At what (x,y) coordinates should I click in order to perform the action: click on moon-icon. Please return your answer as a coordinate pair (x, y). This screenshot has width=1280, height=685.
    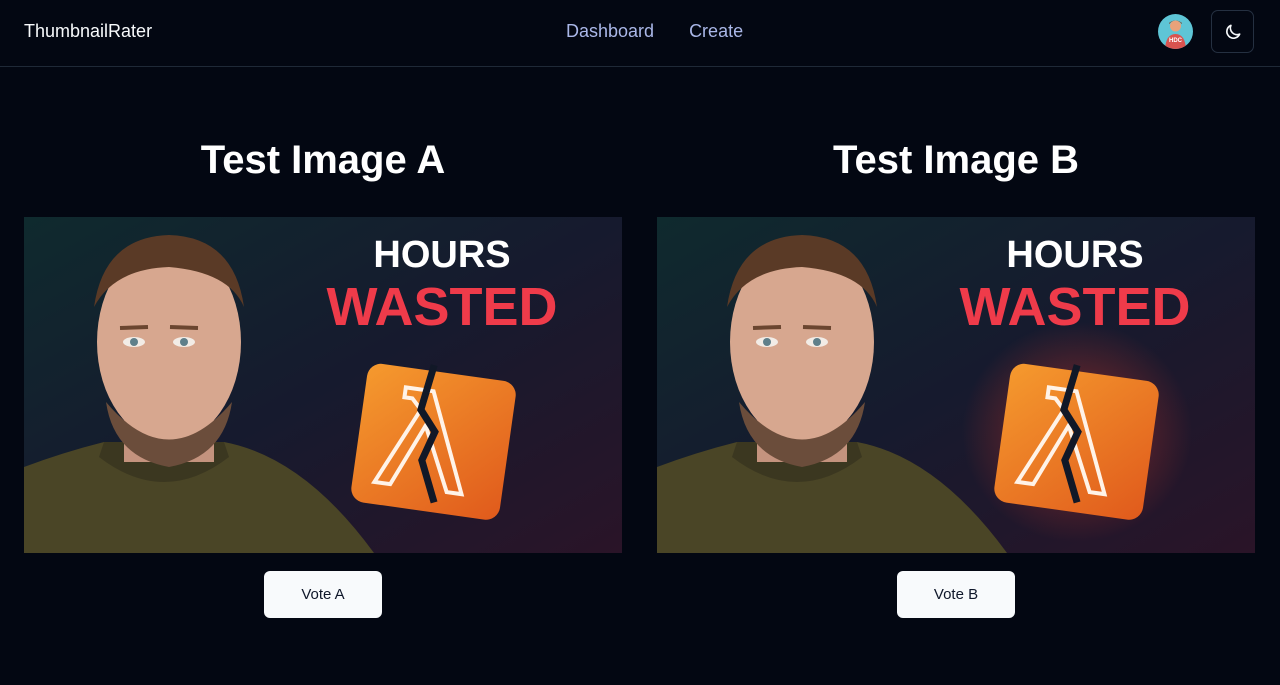
    Looking at the image, I should click on (1232, 31).